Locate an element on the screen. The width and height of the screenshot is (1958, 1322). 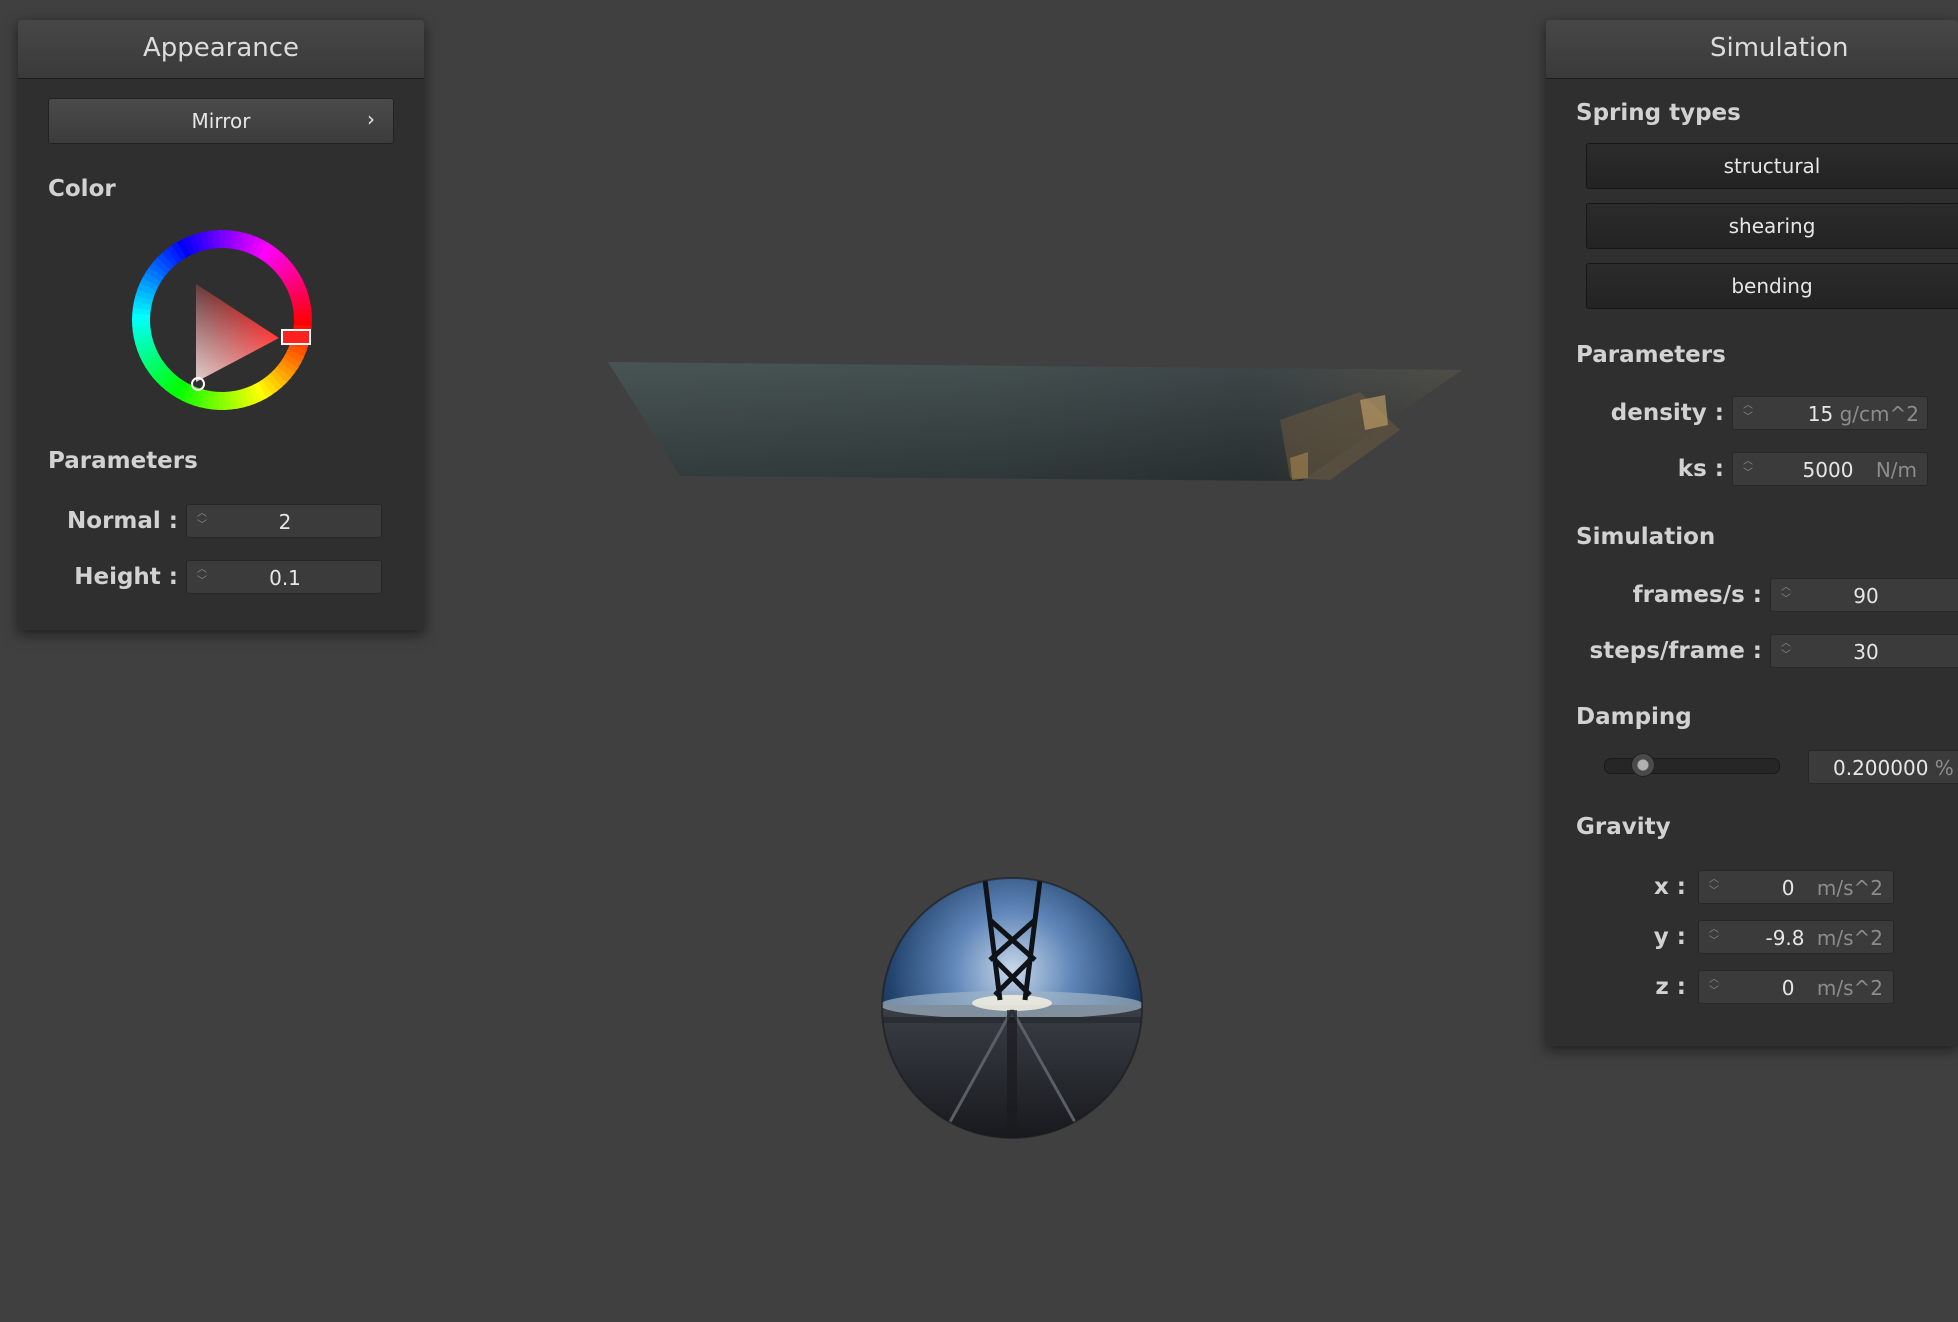
gravity-x-value: 0 is located at coordinates (1788, 888).